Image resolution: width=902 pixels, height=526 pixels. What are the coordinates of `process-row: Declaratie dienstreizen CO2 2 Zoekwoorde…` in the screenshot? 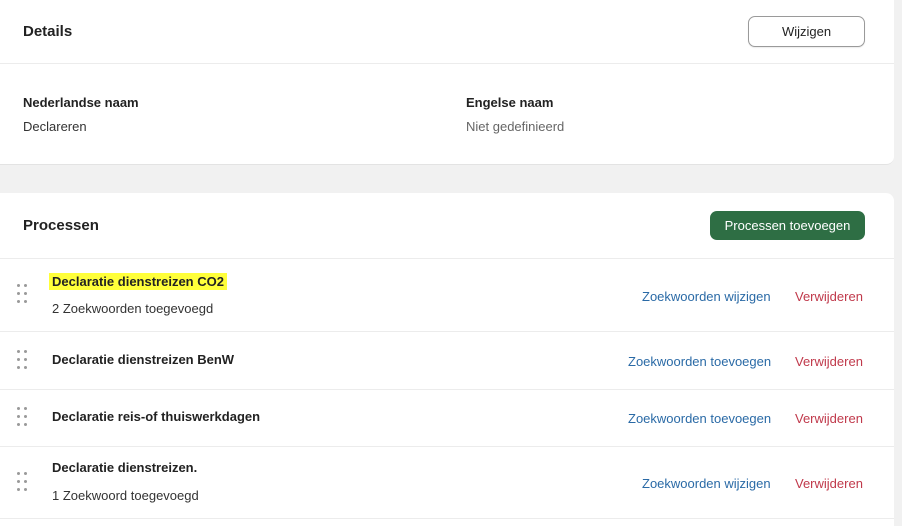 It's located at (447, 295).